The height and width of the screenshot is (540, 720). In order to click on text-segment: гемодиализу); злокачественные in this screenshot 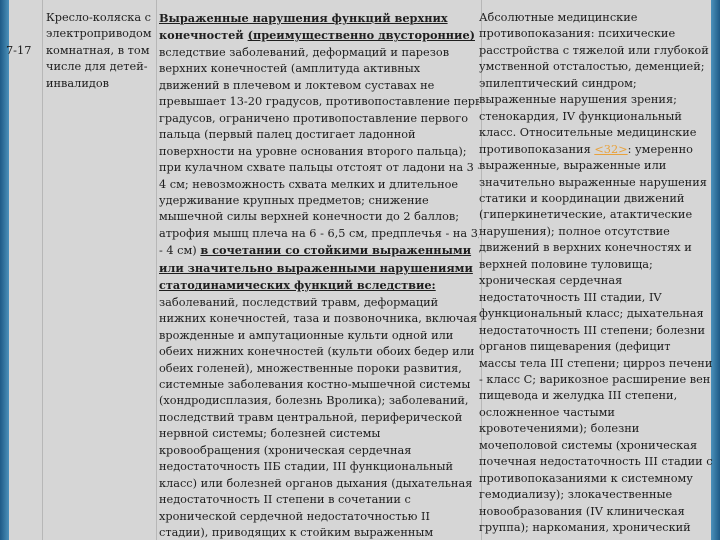, I will do `click(576, 495)`.